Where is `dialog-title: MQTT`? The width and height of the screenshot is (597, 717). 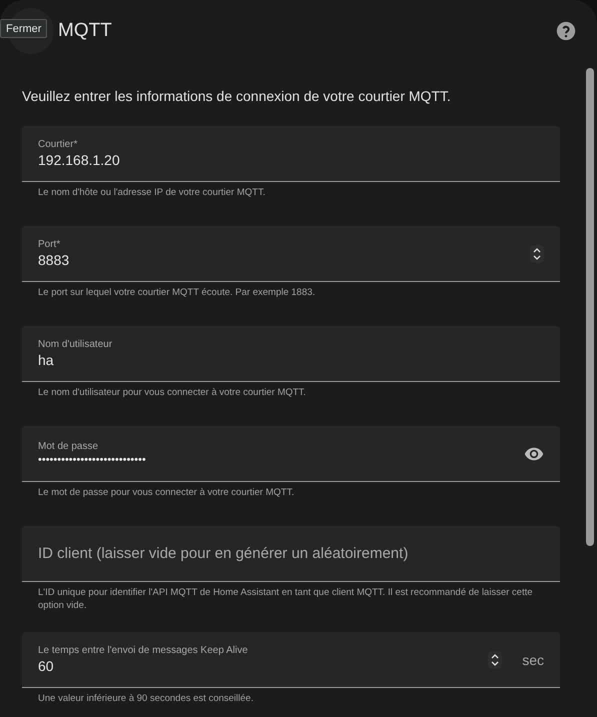 dialog-title: MQTT is located at coordinates (85, 31).